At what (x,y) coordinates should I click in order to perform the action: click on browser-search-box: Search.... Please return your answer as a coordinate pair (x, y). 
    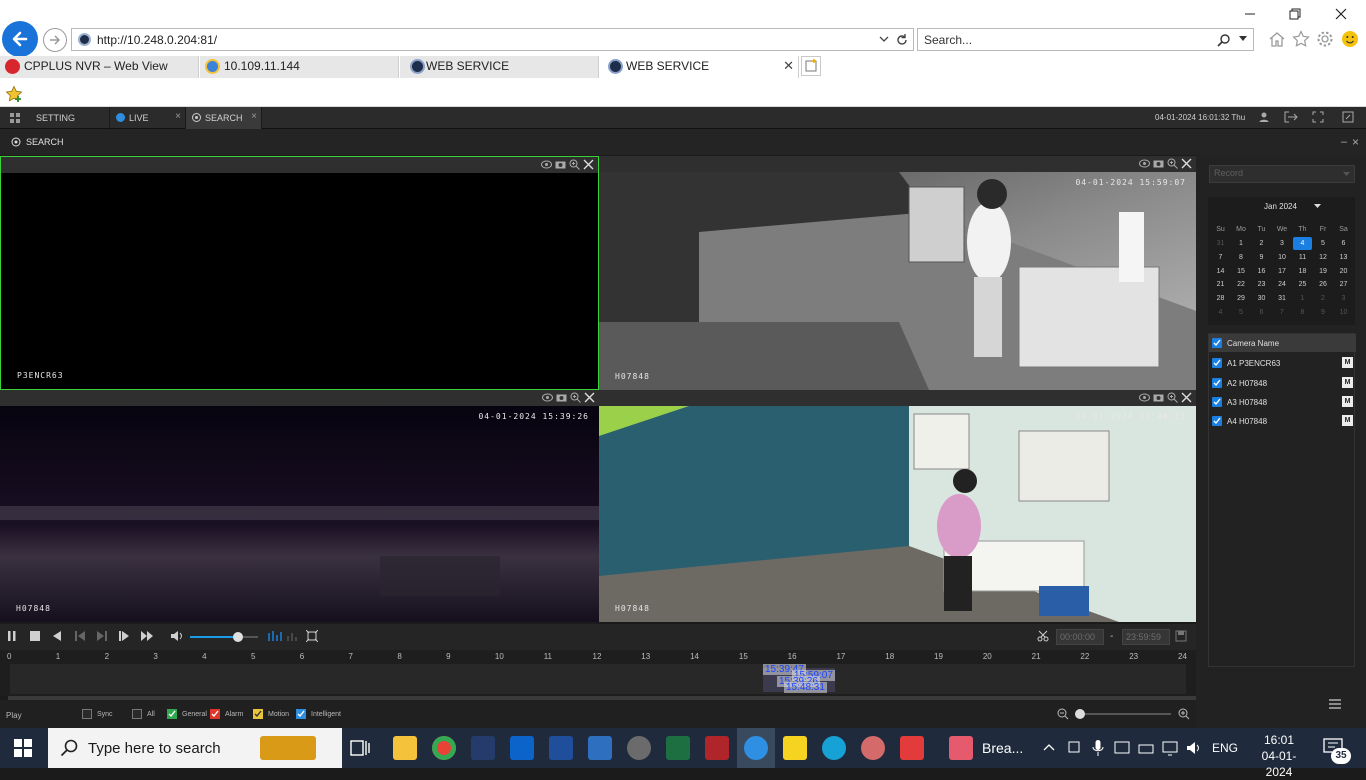
    Looking at the image, I should click on (1085, 39).